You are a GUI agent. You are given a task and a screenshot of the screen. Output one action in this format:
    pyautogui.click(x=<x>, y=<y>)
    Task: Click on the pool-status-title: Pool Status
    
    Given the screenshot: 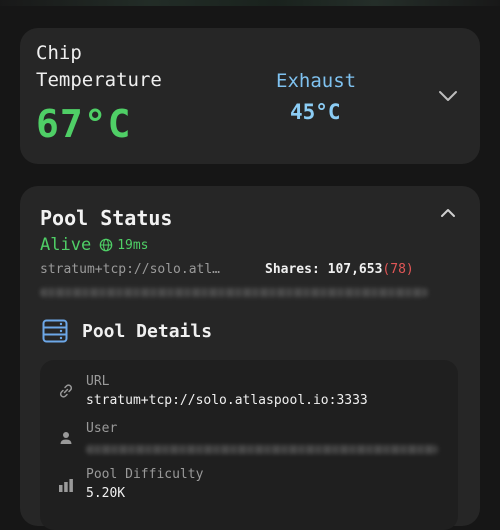 What is the action you would take?
    pyautogui.click(x=106, y=218)
    